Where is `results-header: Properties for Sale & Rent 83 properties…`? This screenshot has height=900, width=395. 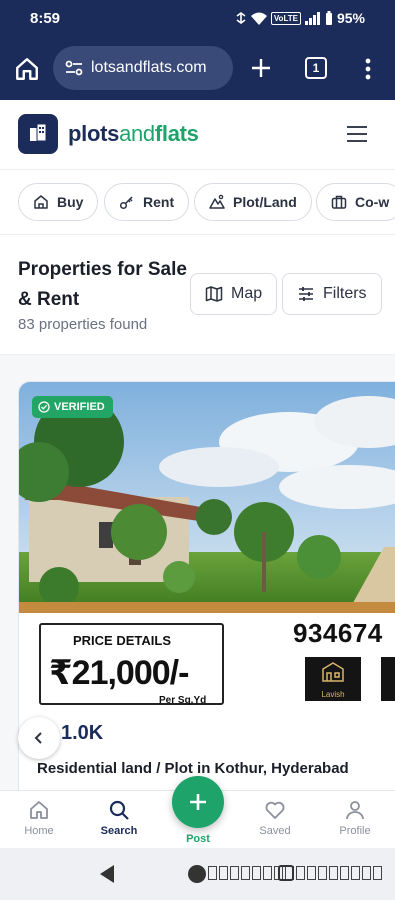 results-header: Properties for Sale & Rent 83 properties… is located at coordinates (197, 295).